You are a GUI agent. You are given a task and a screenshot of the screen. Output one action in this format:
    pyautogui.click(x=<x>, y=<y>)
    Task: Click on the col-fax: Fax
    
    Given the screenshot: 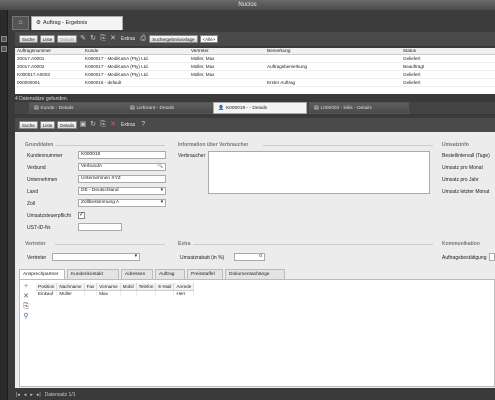 What is the action you would take?
    pyautogui.click(x=91, y=287)
    